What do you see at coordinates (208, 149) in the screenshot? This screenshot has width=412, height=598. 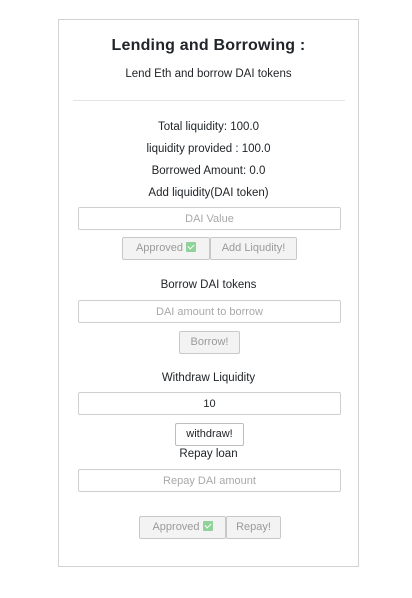 I see `liquidity-provided-text: liquidity provided : 100.0` at bounding box center [208, 149].